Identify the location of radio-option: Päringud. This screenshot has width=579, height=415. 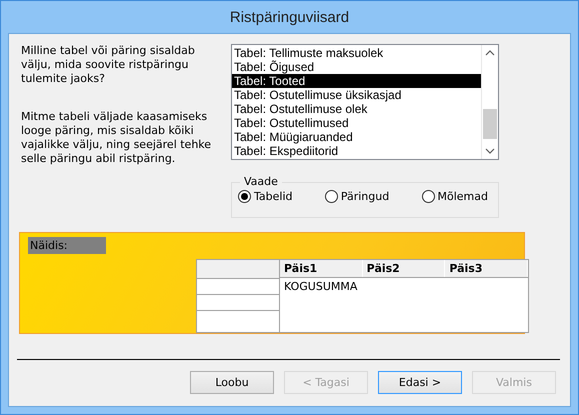
(357, 196).